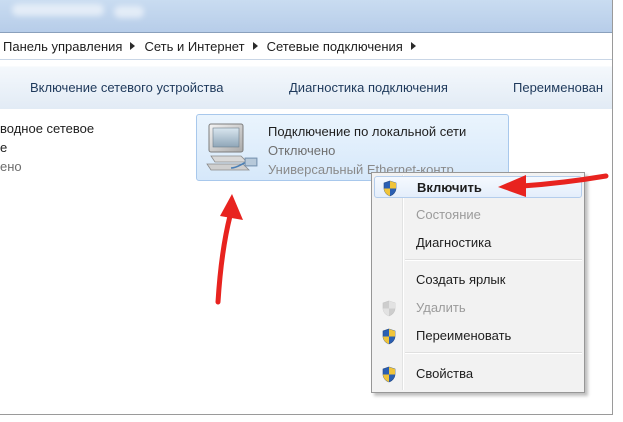  What do you see at coordinates (47, 147) in the screenshot?
I see `connection-item-partial: водное сетевое е ено` at bounding box center [47, 147].